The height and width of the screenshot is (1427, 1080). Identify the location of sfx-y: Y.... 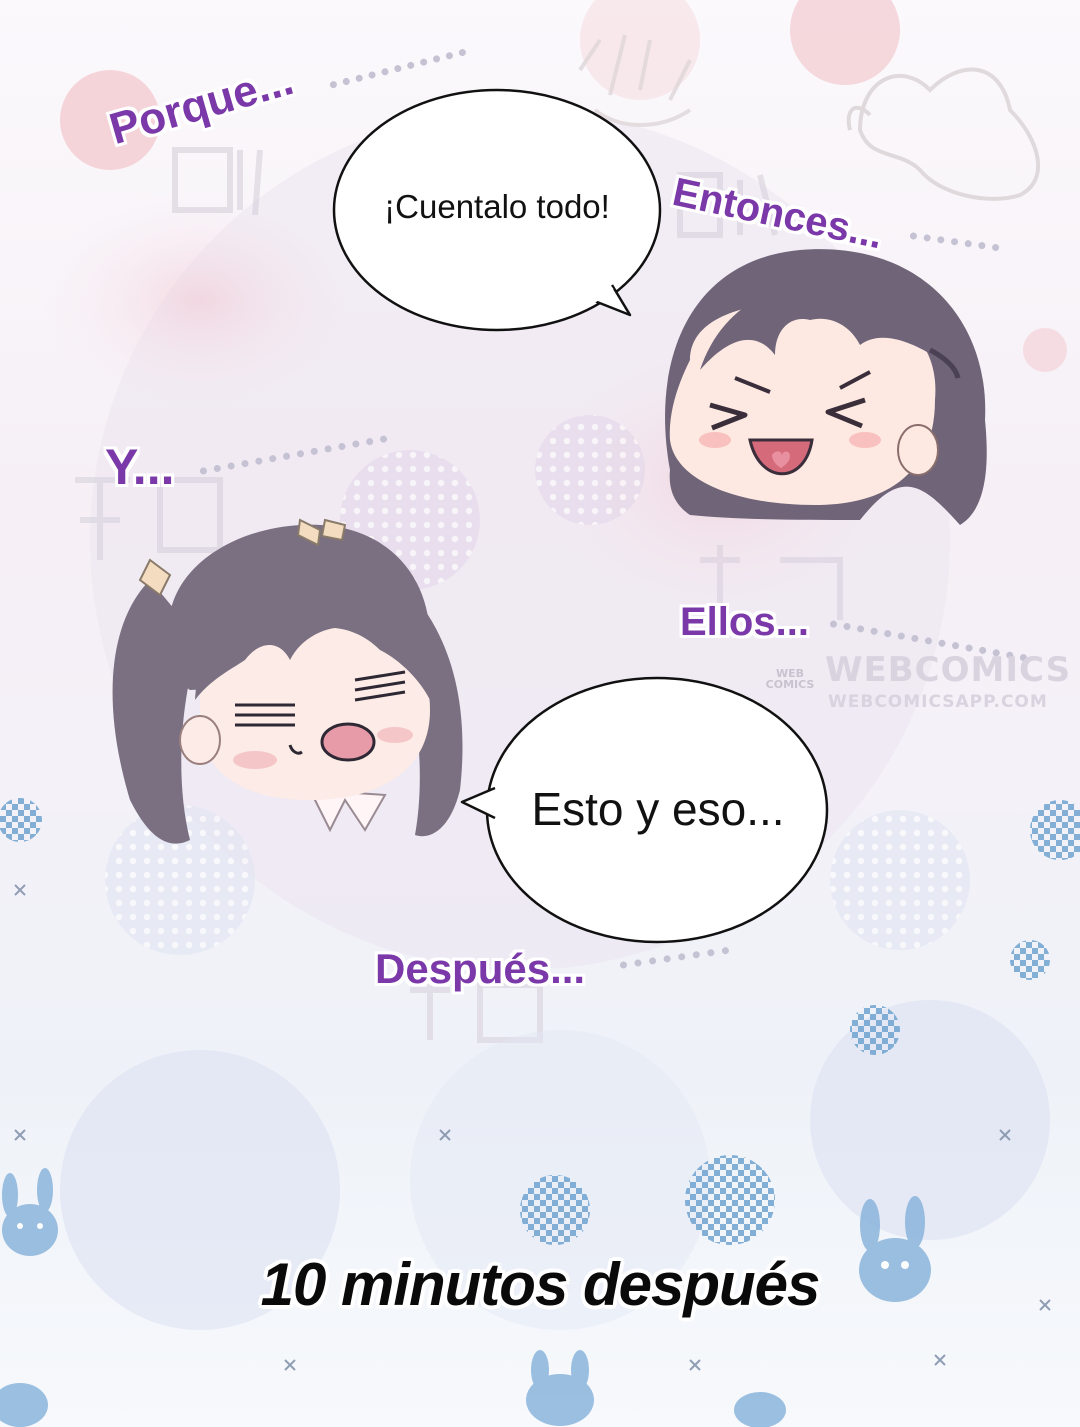
(140, 467).